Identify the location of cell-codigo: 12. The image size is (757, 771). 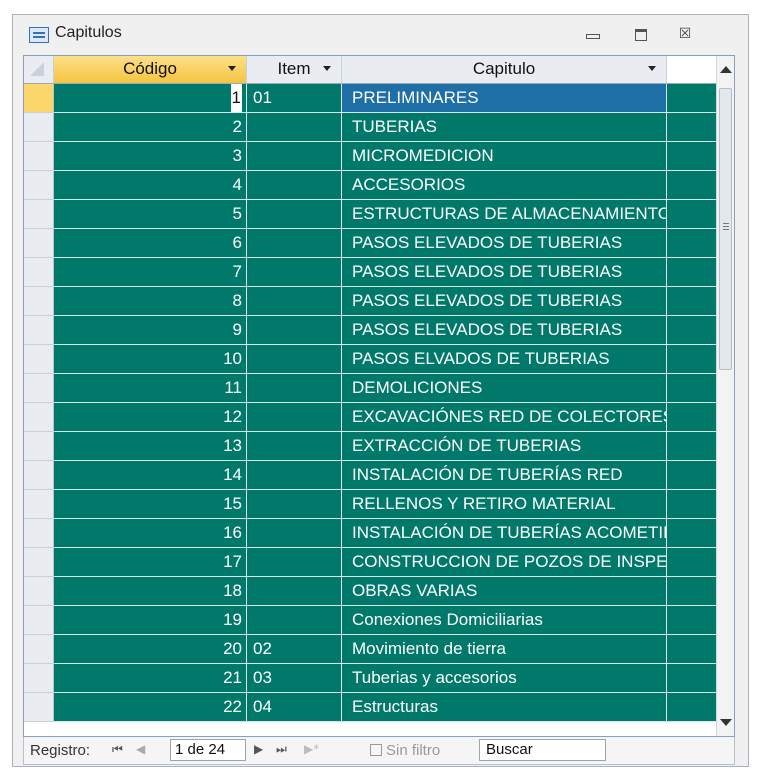
(150, 417).